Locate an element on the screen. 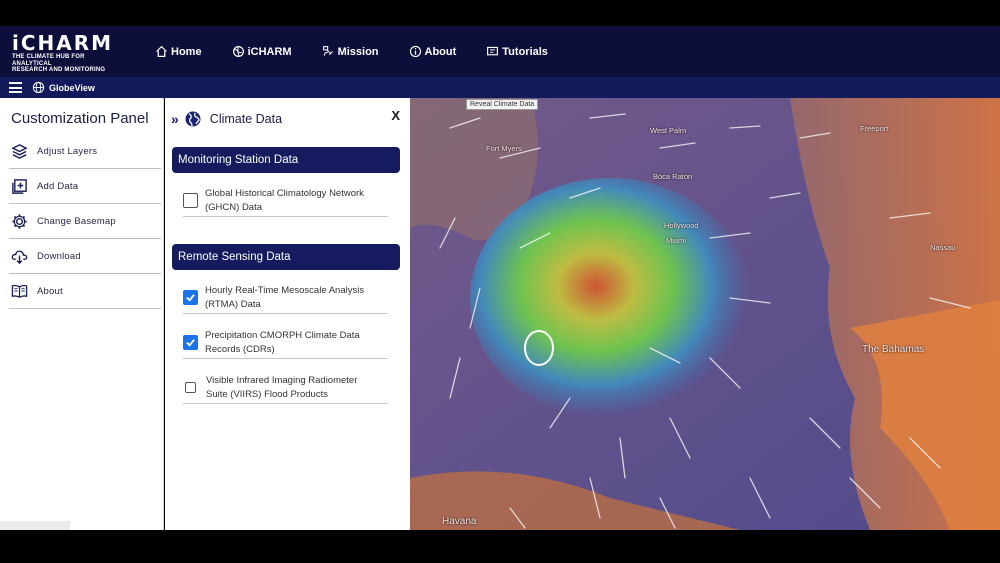 The image size is (1000, 563). map-label-havana: Havana is located at coordinates (459, 521).